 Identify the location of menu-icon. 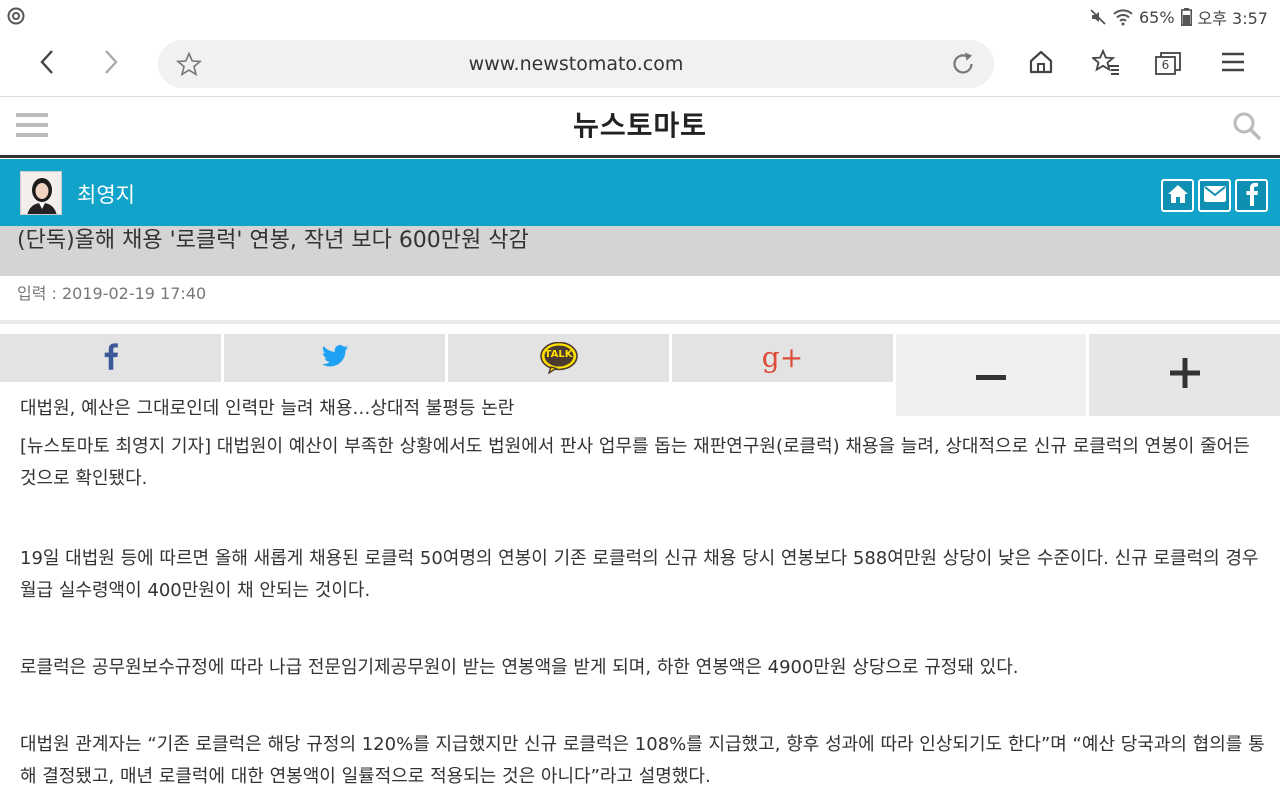
(1233, 64).